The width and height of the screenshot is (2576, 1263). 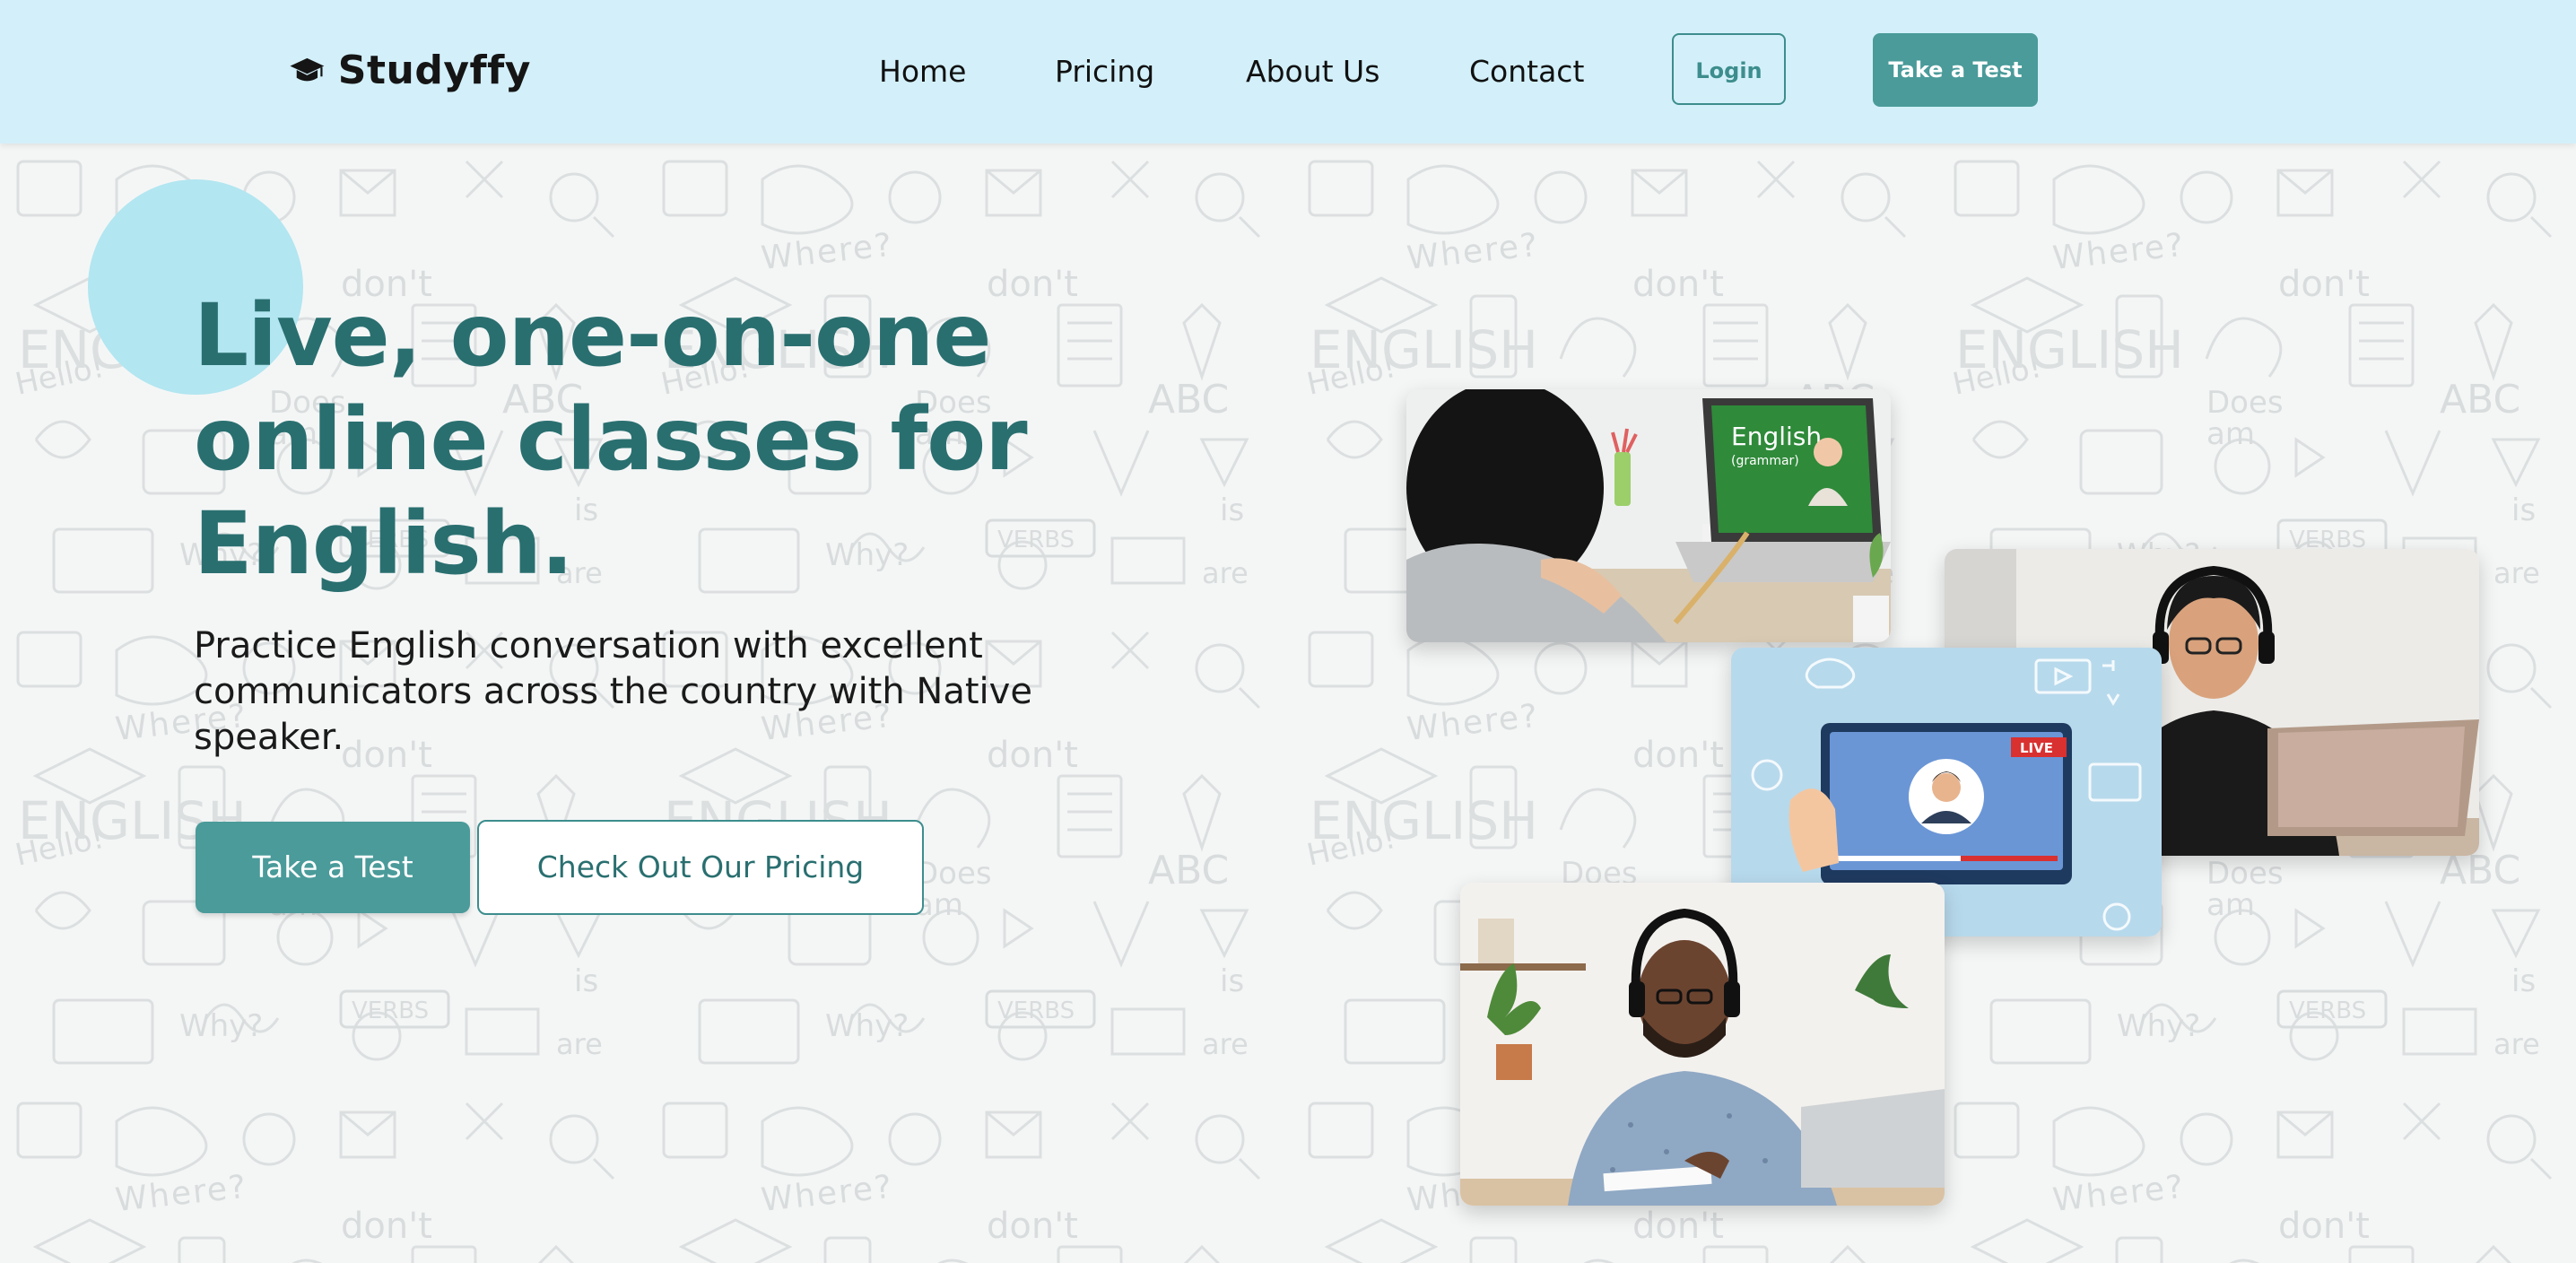 What do you see at coordinates (307, 69) in the screenshot?
I see `graduation-cap-icon` at bounding box center [307, 69].